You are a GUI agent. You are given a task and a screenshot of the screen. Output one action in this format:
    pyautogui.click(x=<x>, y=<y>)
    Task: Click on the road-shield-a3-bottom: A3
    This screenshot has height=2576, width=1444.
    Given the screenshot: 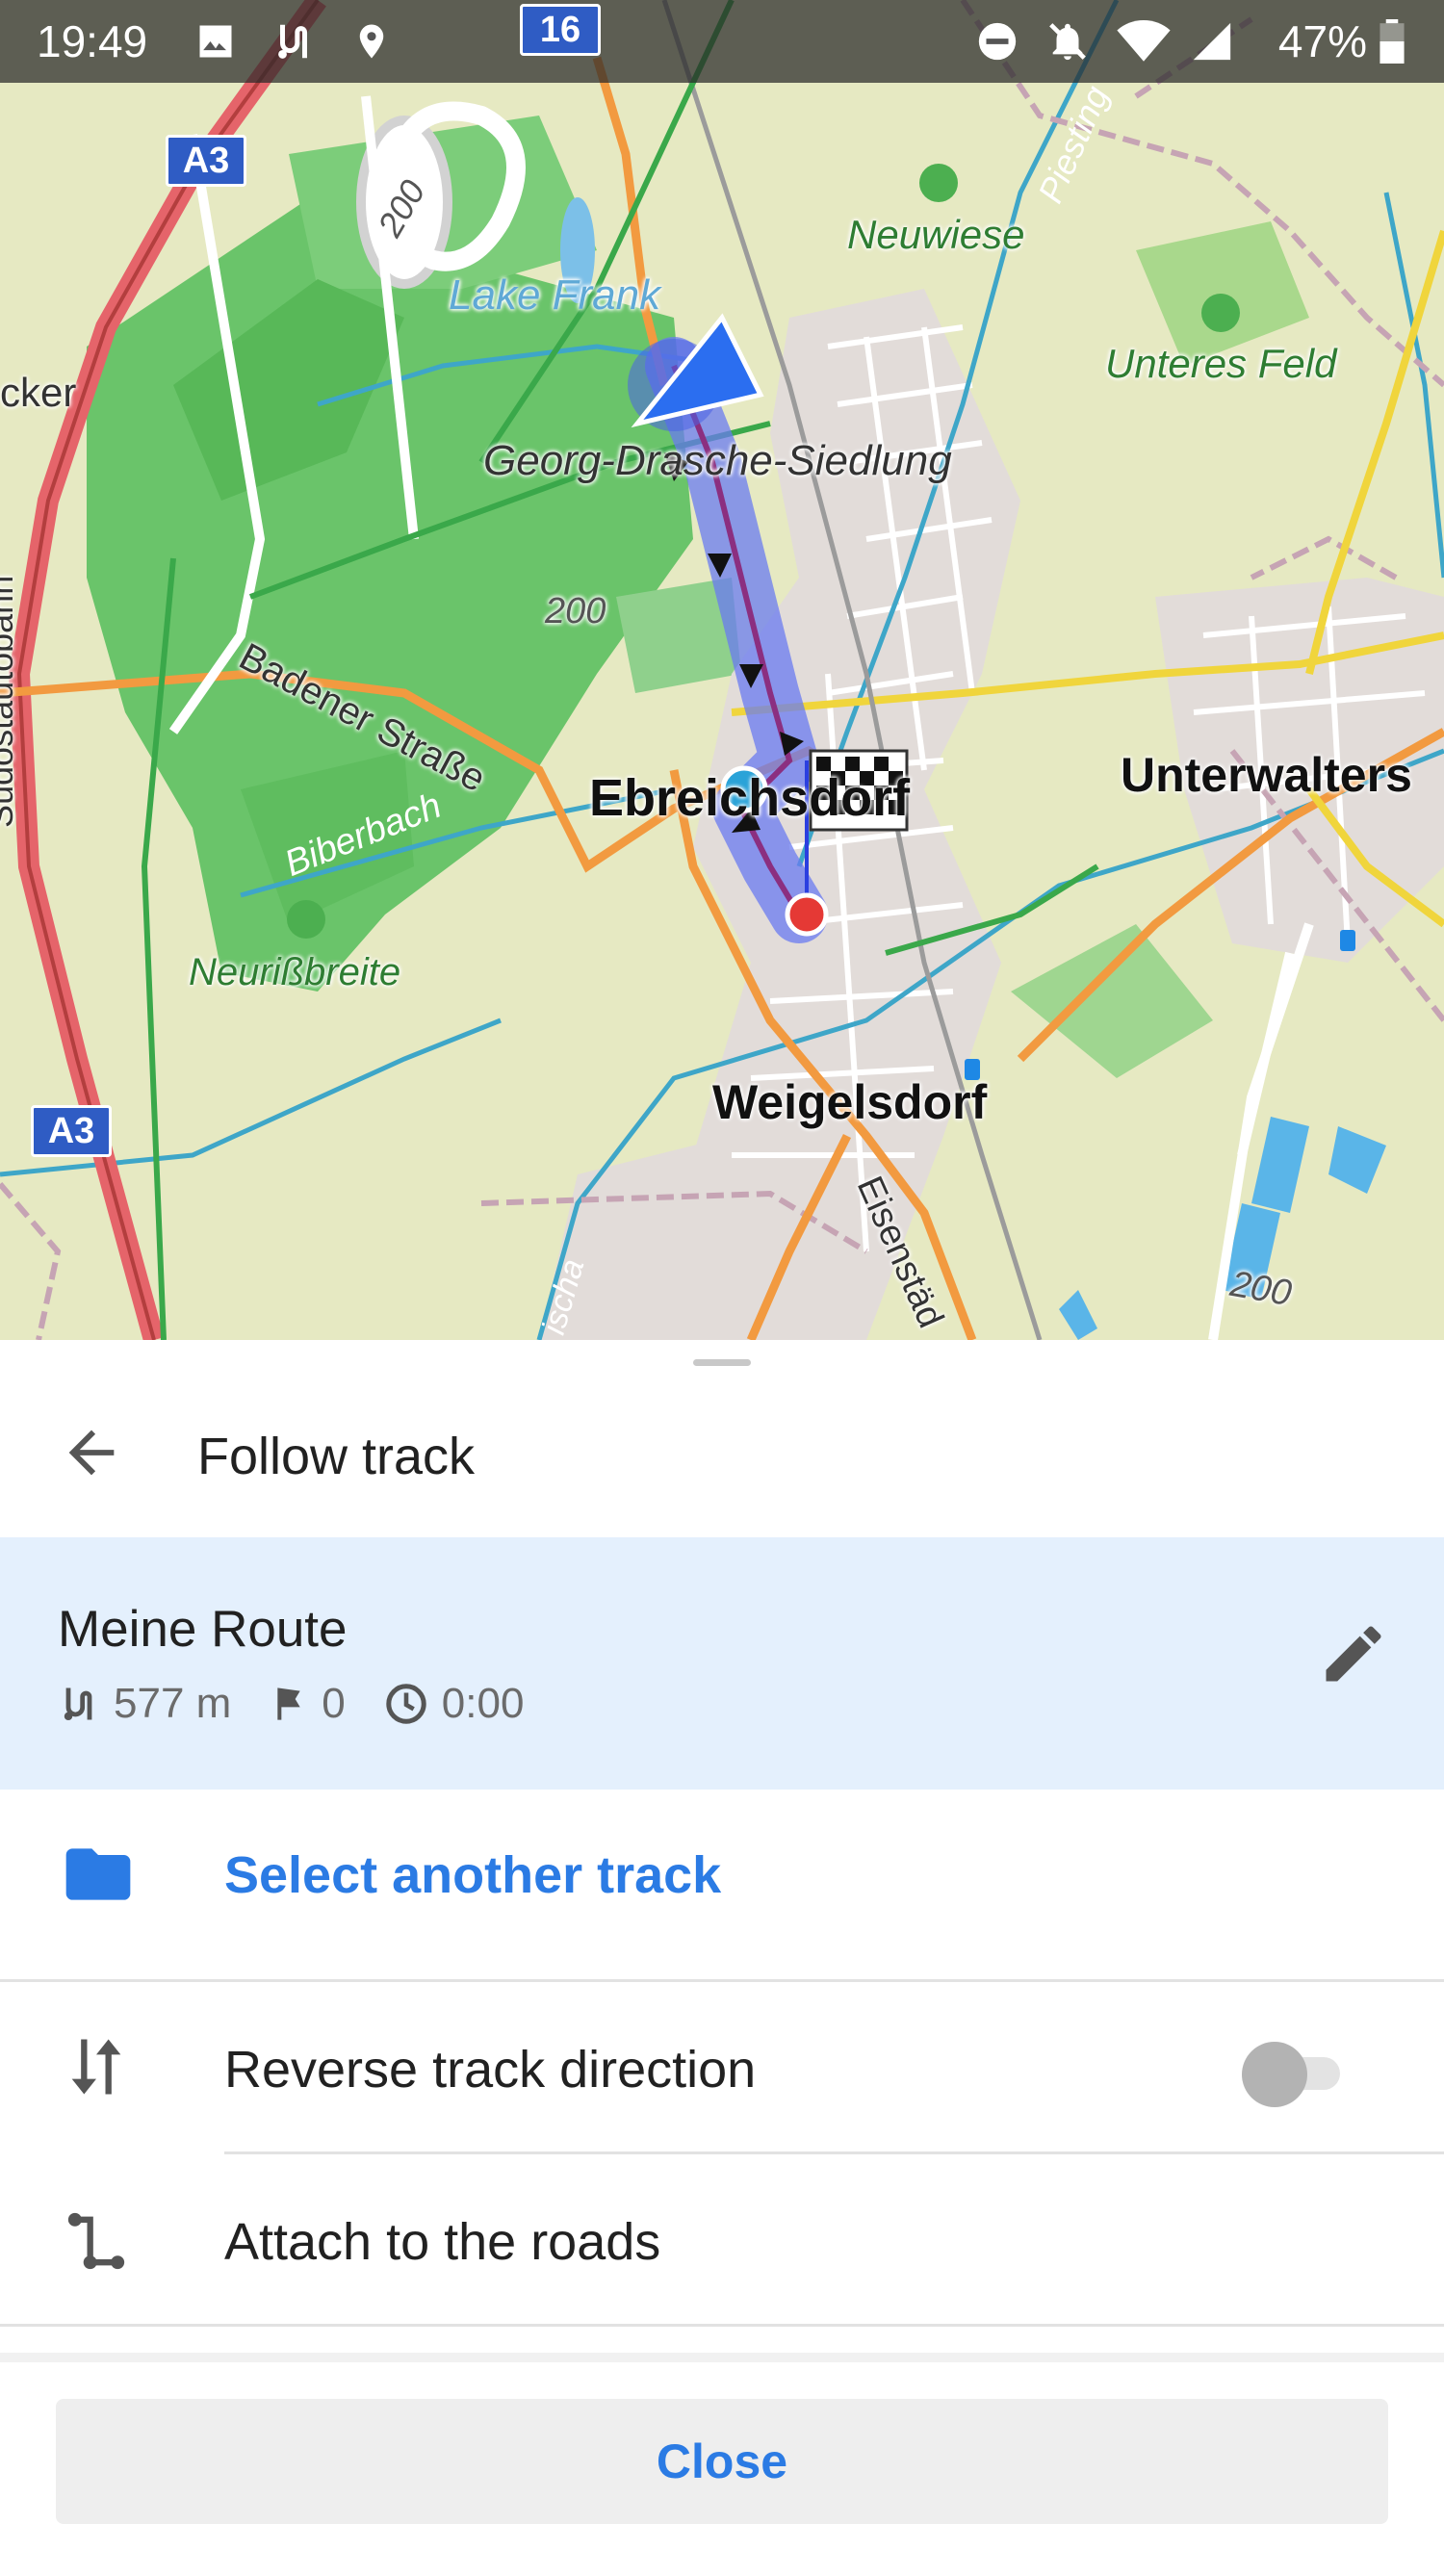 What is the action you would take?
    pyautogui.click(x=72, y=1131)
    